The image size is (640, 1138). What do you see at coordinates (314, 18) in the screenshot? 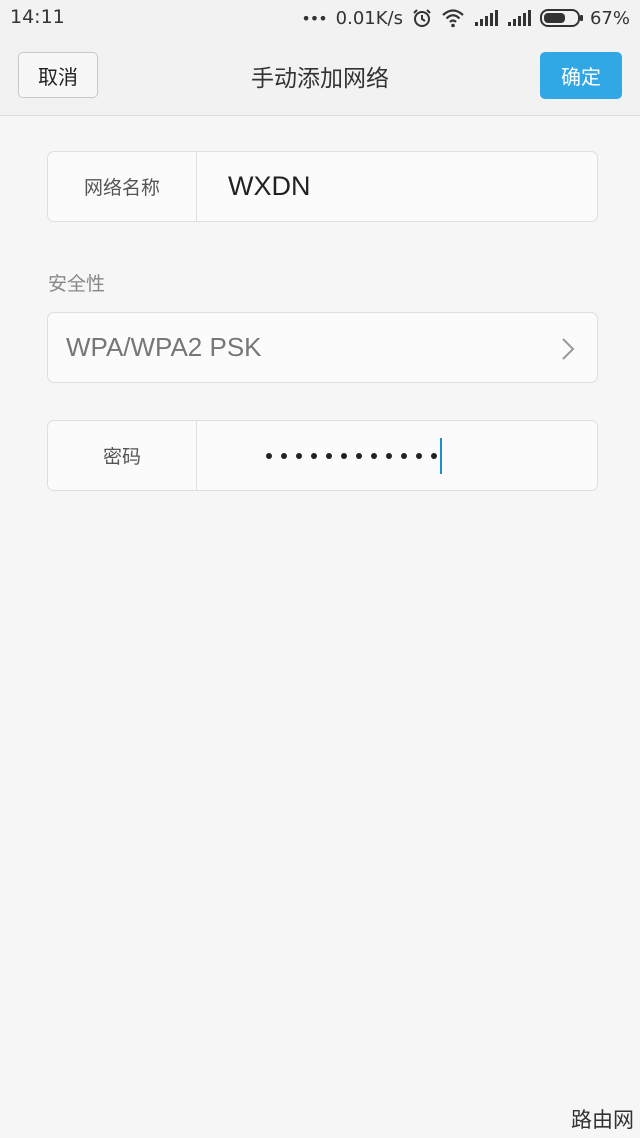
I see `more-dots: •••` at bounding box center [314, 18].